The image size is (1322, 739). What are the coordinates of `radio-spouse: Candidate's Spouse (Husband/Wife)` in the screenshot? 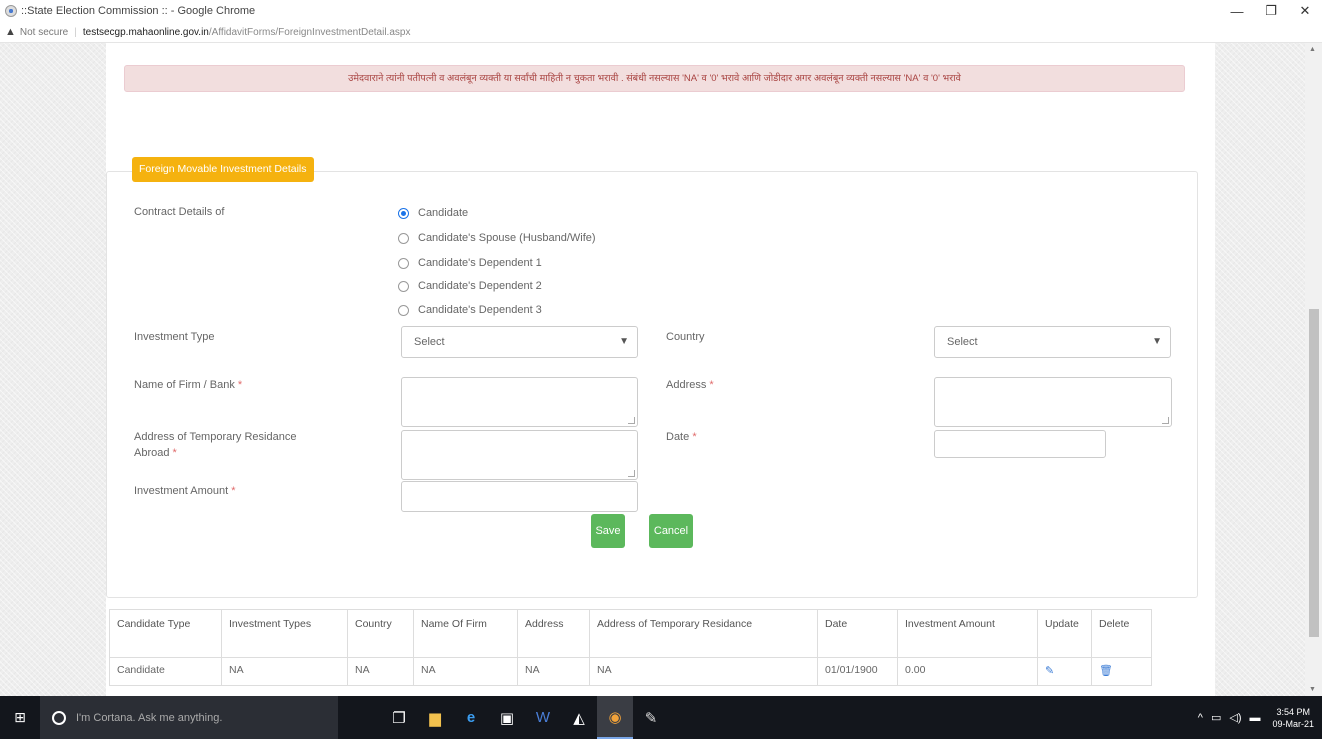 It's located at (497, 238).